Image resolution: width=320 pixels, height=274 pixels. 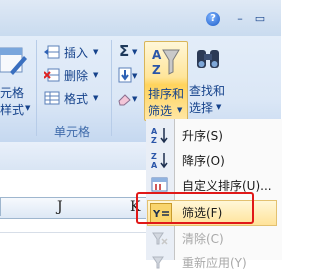 I want to click on insert-cells-button: 插入 ▼, so click(x=74, y=52).